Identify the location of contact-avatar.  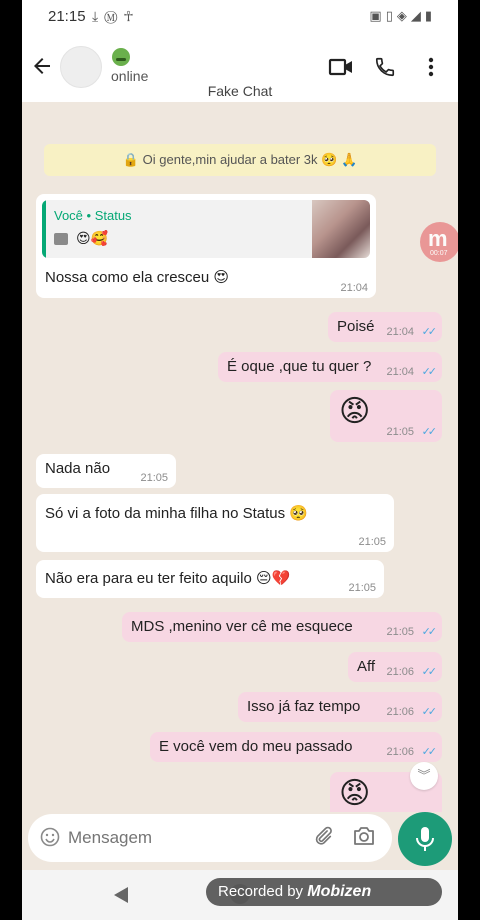
(81, 67).